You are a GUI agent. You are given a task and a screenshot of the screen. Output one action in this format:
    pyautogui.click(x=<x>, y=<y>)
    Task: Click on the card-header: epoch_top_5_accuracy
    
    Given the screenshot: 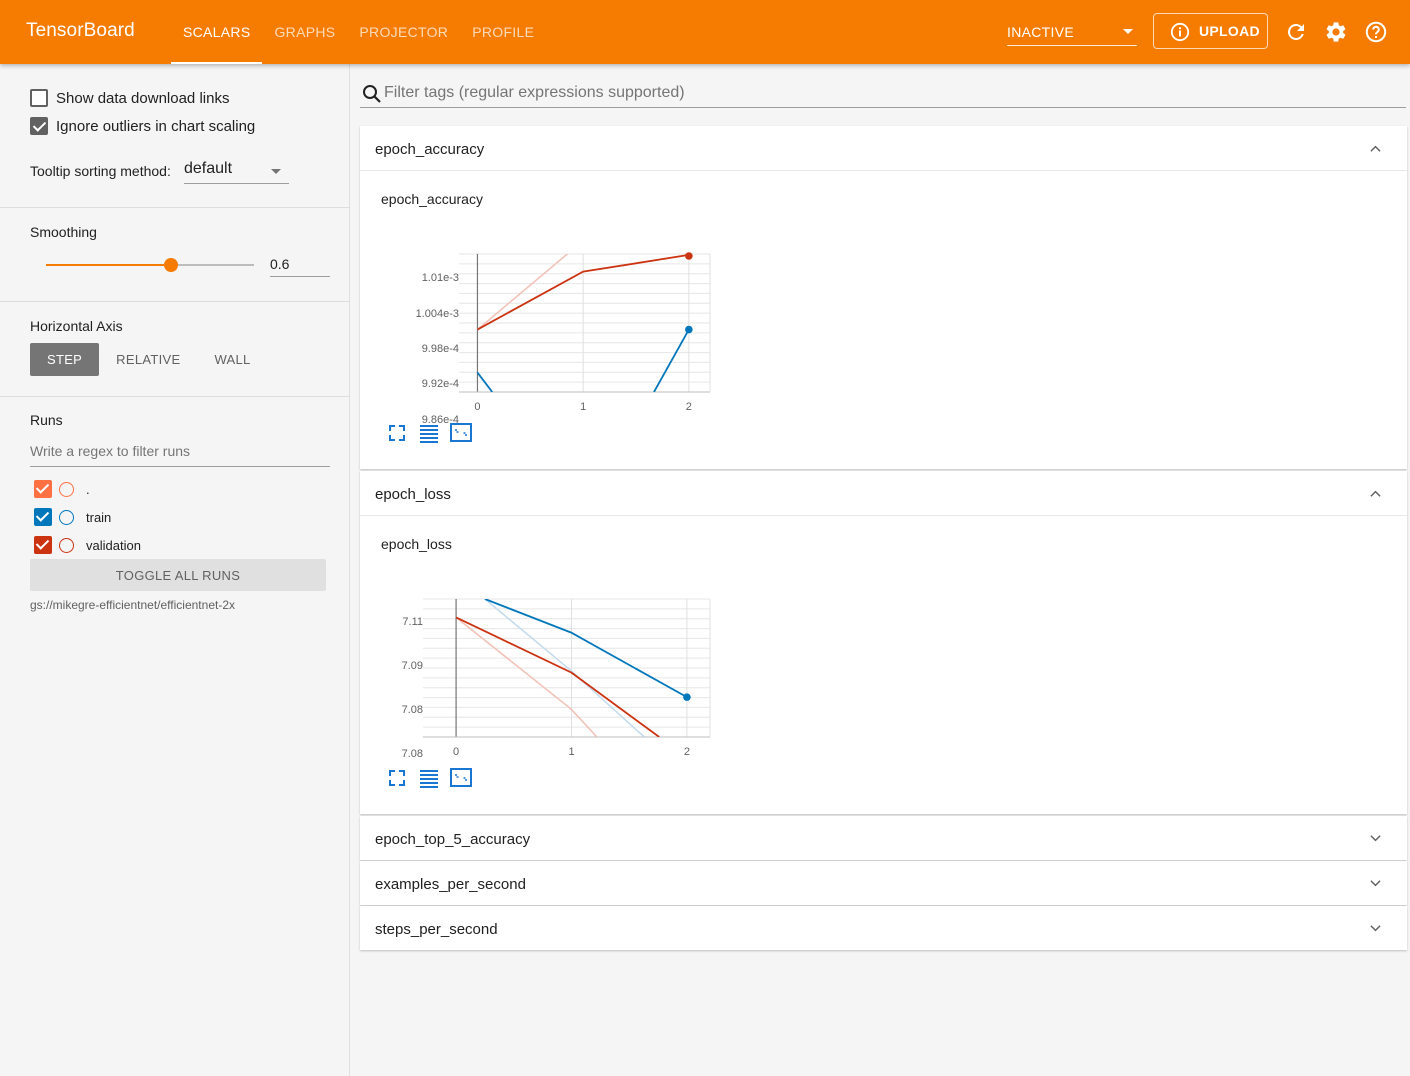 What is the action you would take?
    pyautogui.click(x=883, y=838)
    